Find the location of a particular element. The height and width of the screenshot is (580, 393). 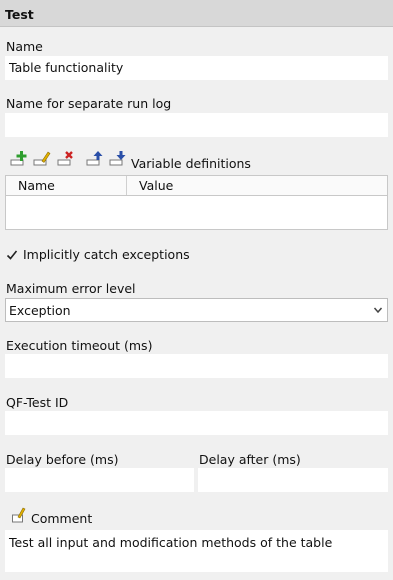

catch-exceptions-row: Implicitly catch exceptions is located at coordinates (98, 254).